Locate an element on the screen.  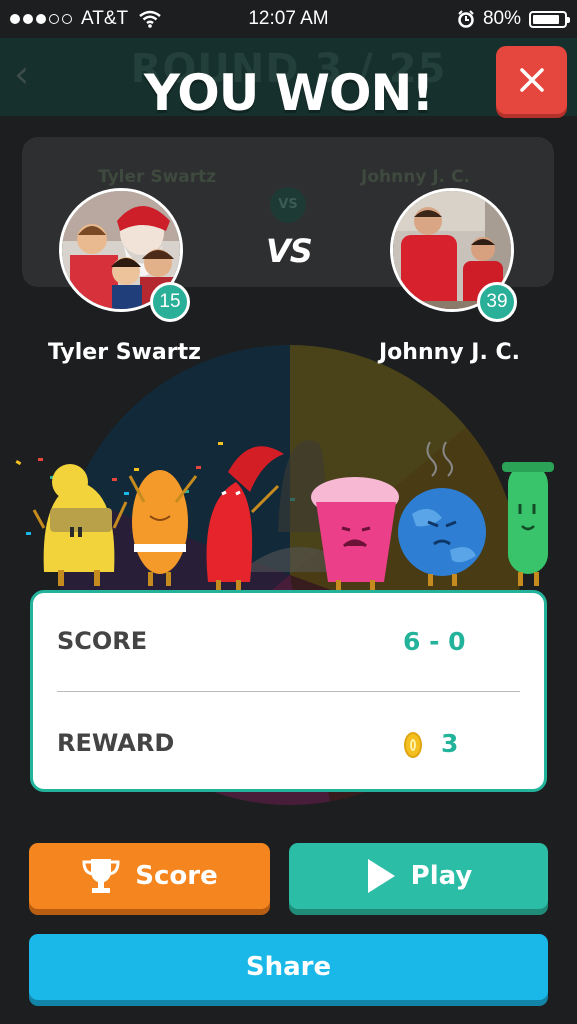
close-icon is located at coordinates (531, 80).